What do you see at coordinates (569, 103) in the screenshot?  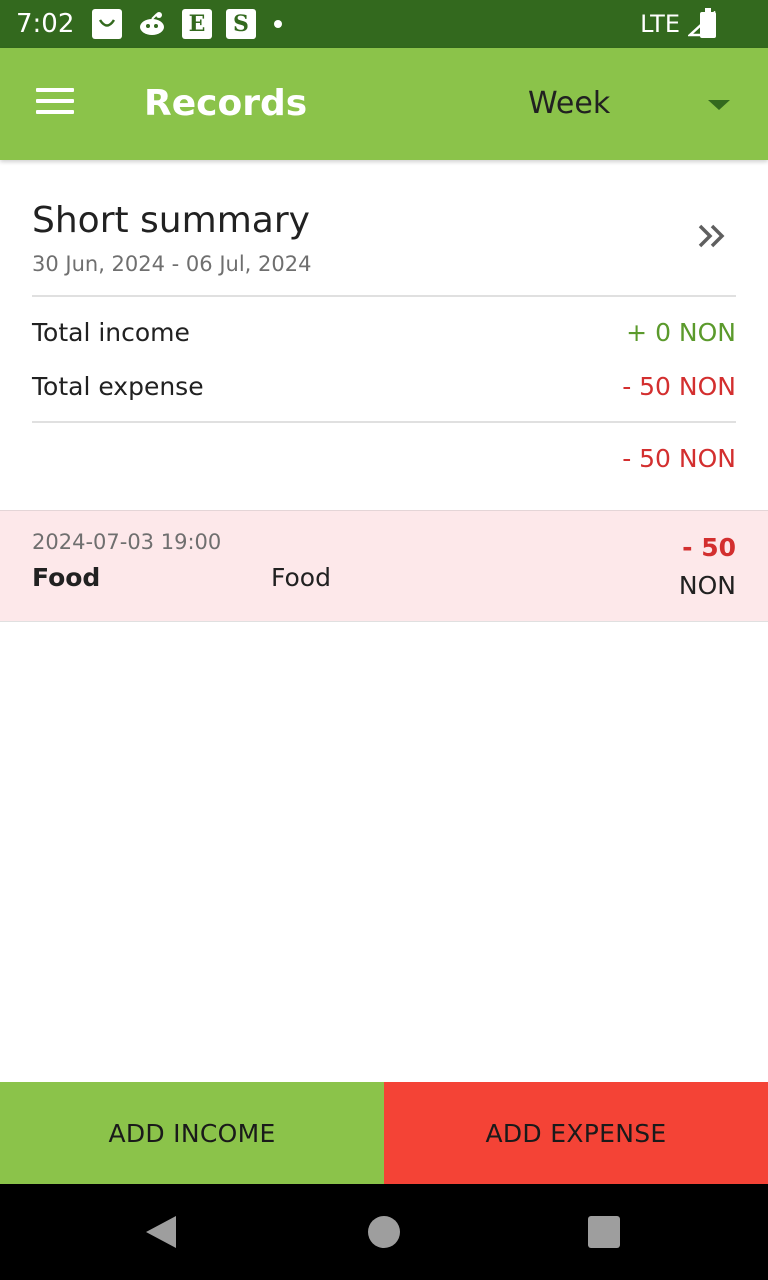 I see `period-value: Week` at bounding box center [569, 103].